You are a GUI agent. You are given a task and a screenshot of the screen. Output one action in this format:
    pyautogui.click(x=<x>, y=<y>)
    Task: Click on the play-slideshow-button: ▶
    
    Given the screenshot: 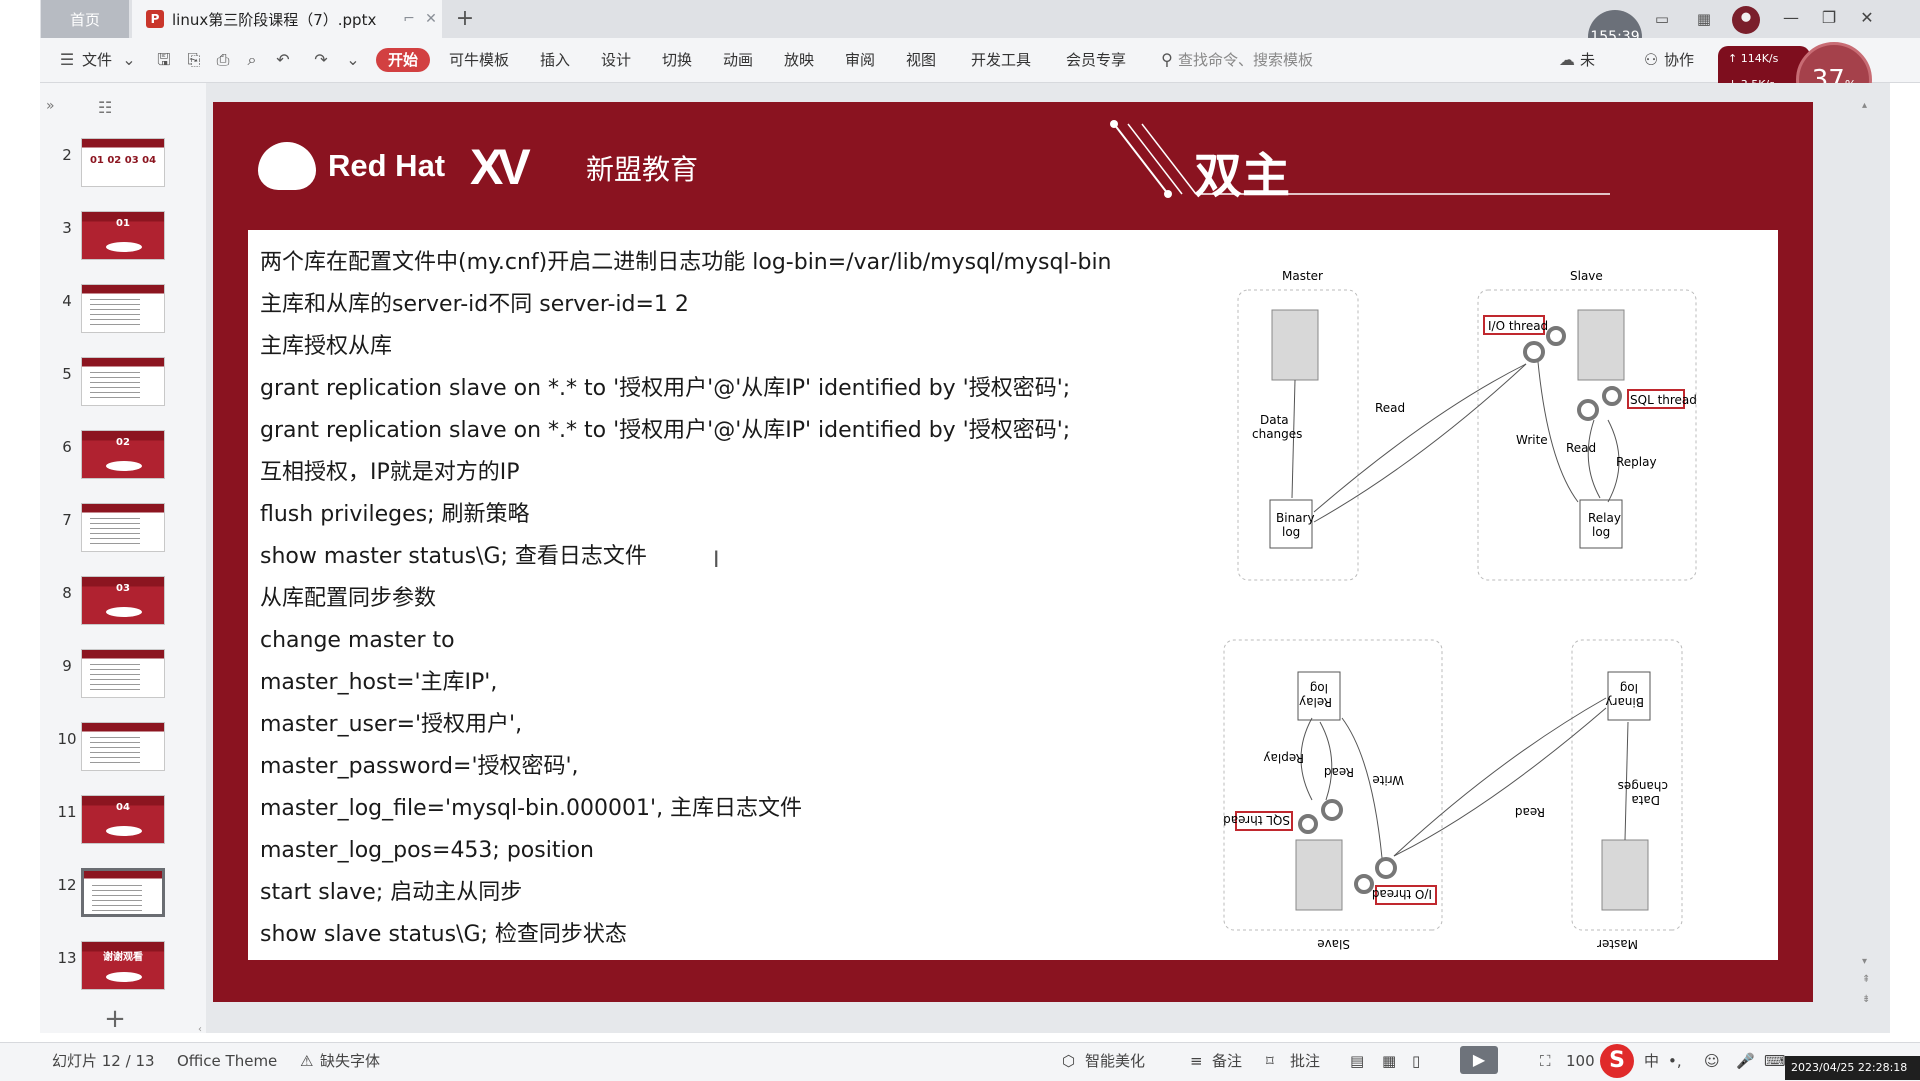 What is the action you would take?
    pyautogui.click(x=1479, y=1060)
    